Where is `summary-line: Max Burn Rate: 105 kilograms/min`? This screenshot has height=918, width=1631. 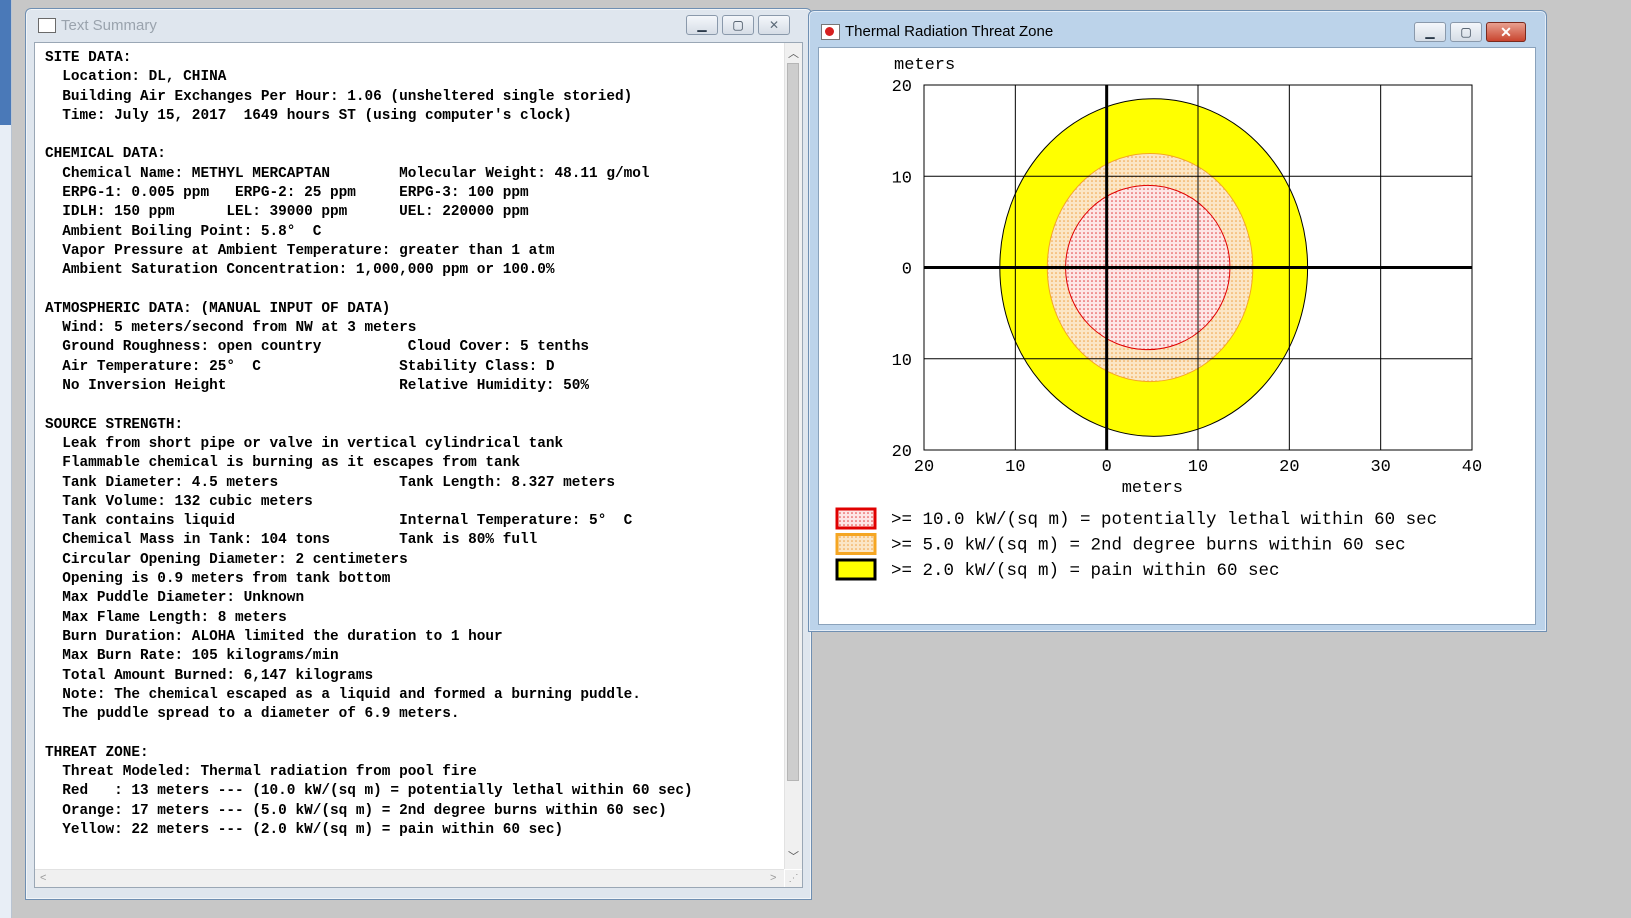
summary-line: Max Burn Rate: 105 kilograms/min is located at coordinates (192, 656).